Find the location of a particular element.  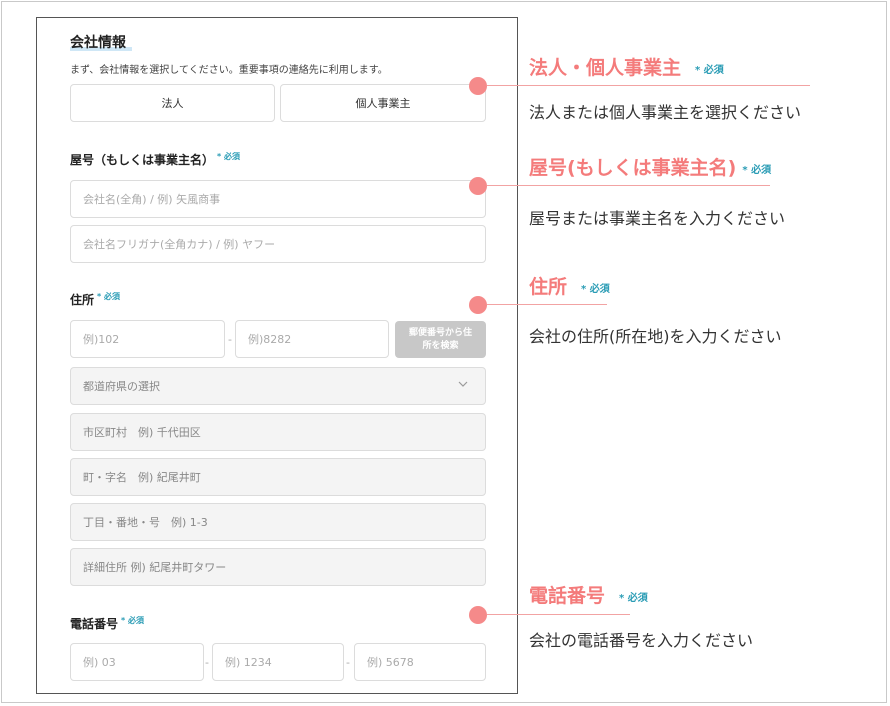

annotation-phone-title: 電話番号 * 必須 is located at coordinates (588, 594).